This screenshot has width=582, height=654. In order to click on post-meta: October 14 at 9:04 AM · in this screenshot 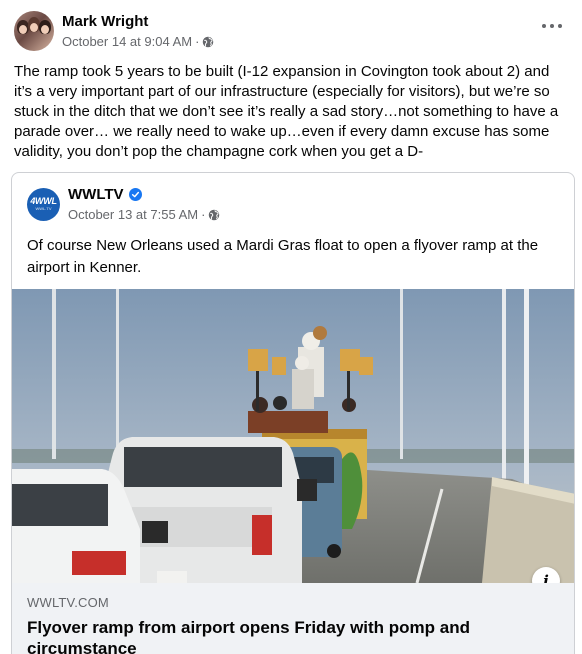, I will do `click(138, 41)`.